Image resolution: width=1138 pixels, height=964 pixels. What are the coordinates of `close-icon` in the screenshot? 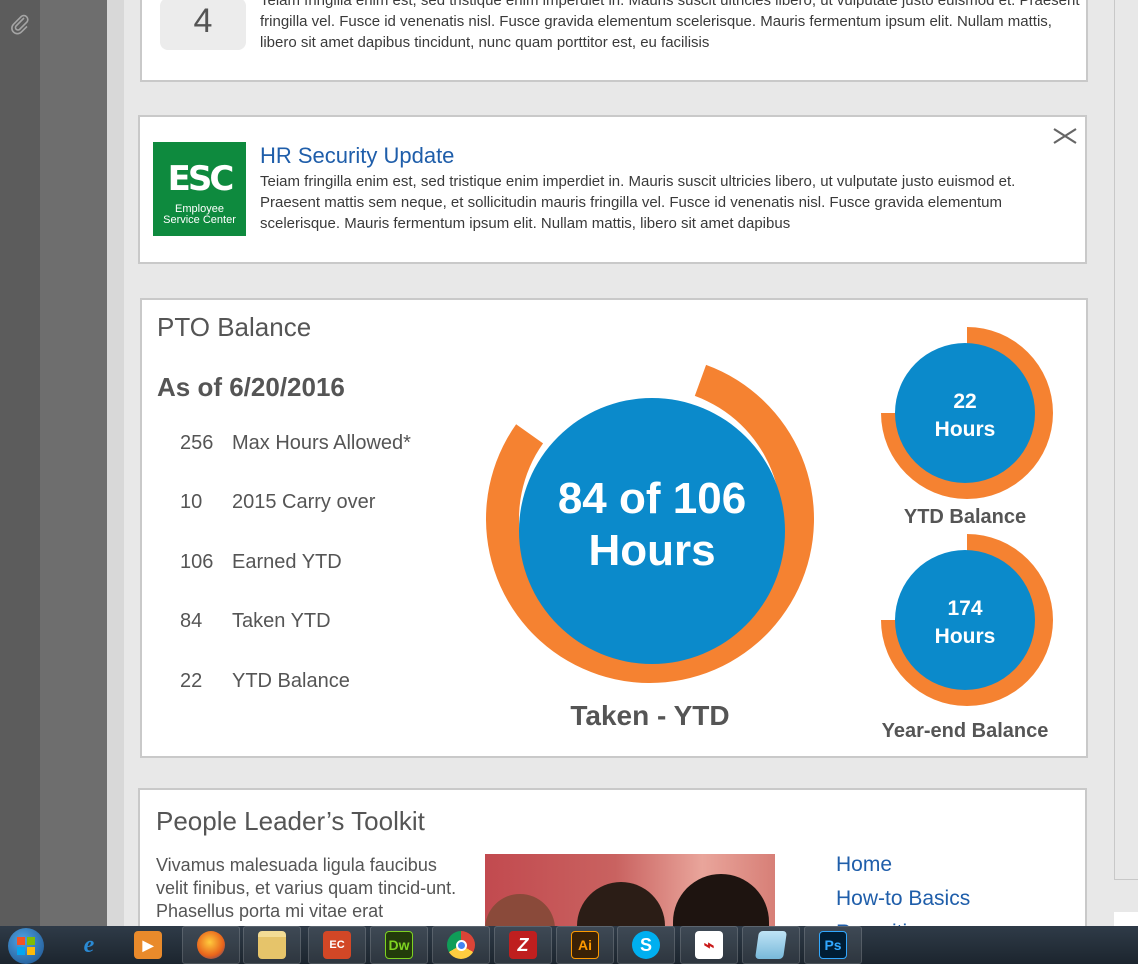 It's located at (1065, 137).